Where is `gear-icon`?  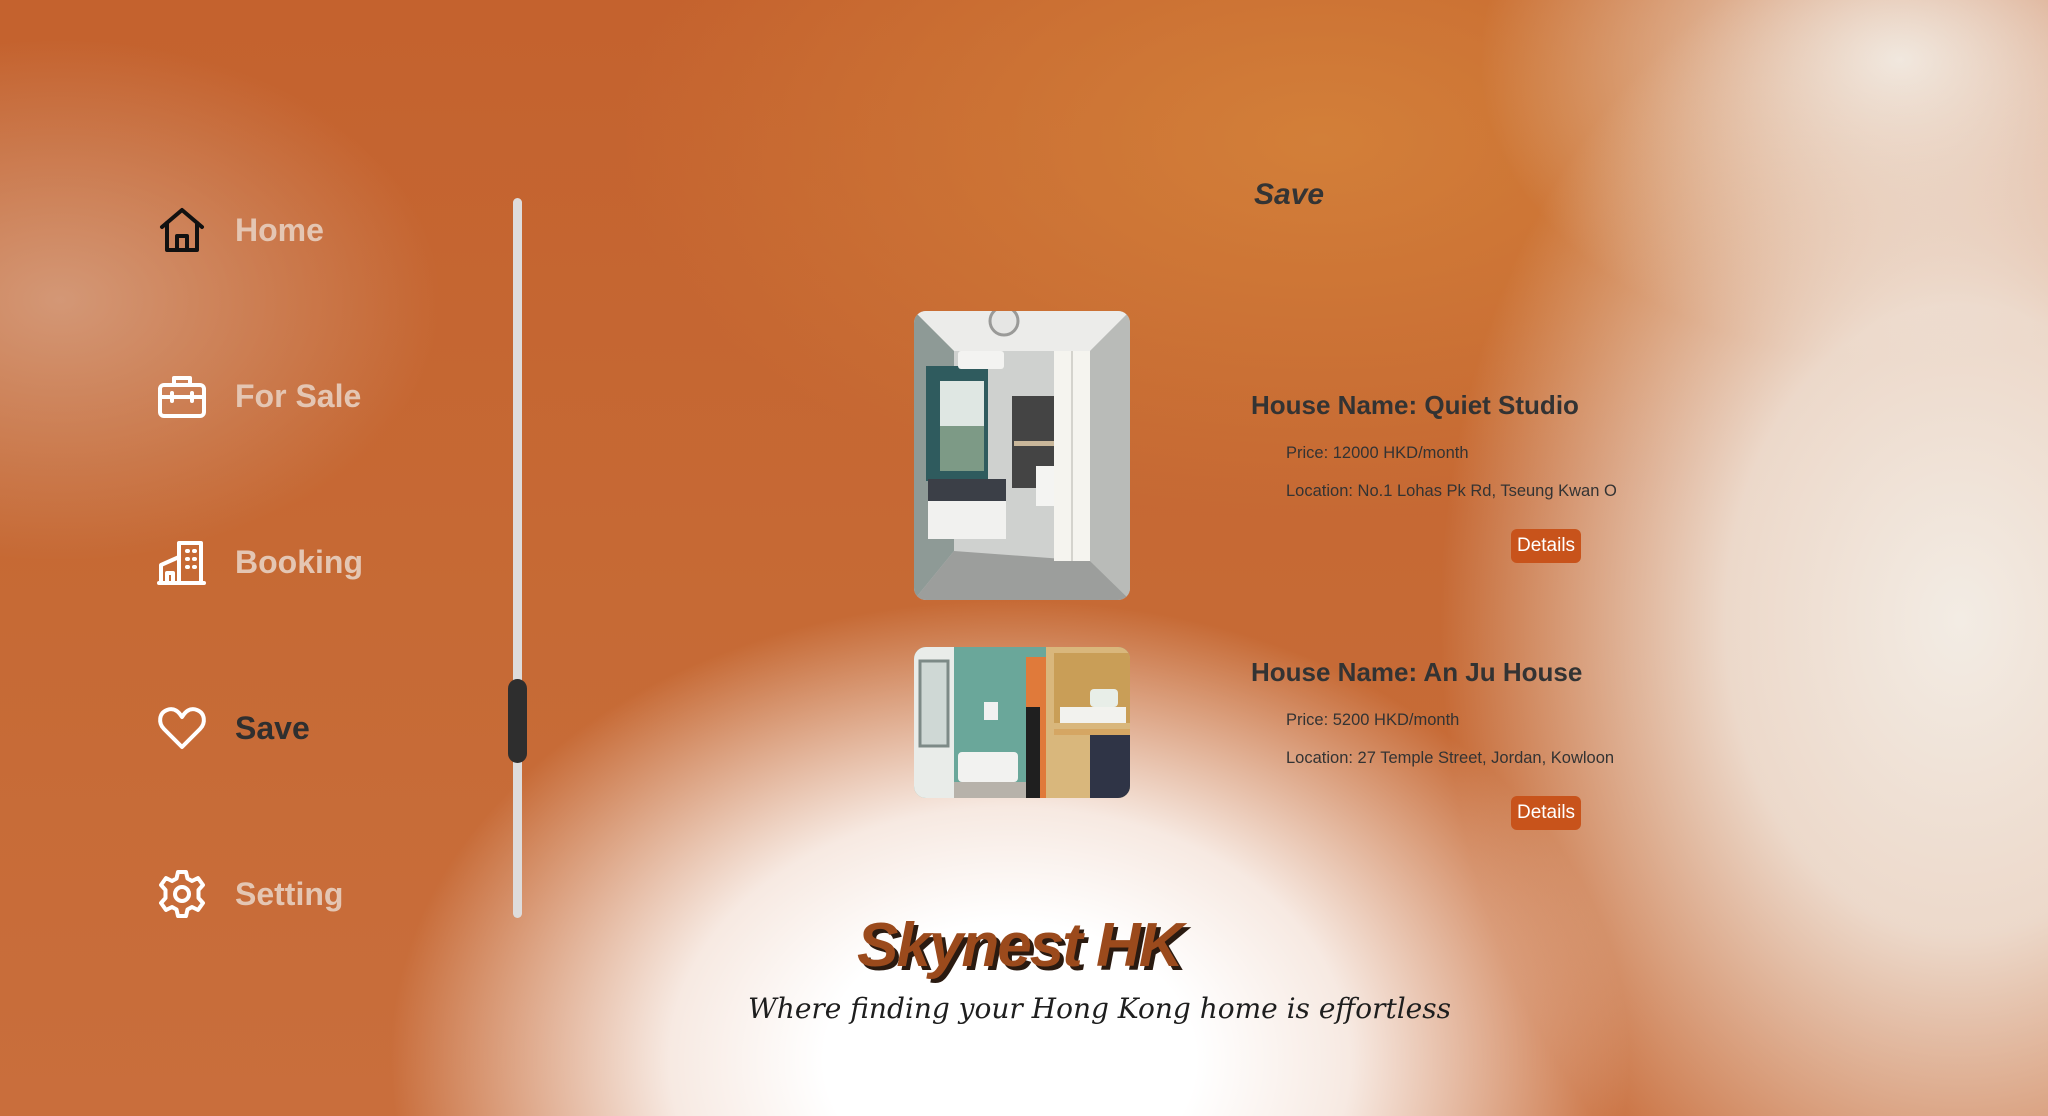
gear-icon is located at coordinates (182, 894).